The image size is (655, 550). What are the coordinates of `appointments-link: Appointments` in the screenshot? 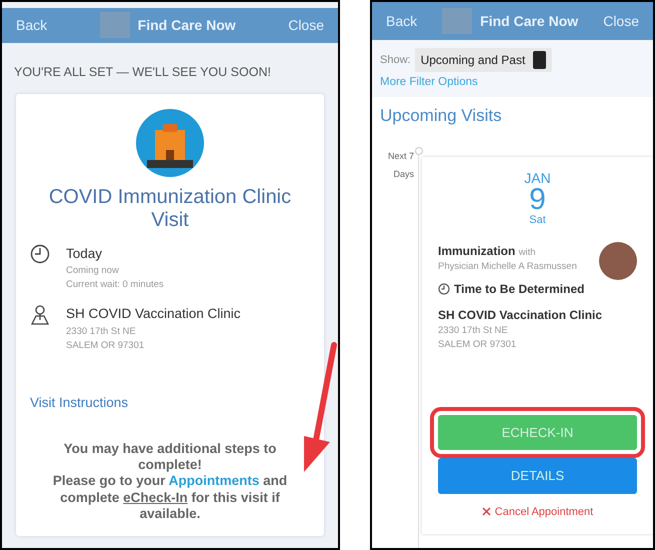 It's located at (214, 480).